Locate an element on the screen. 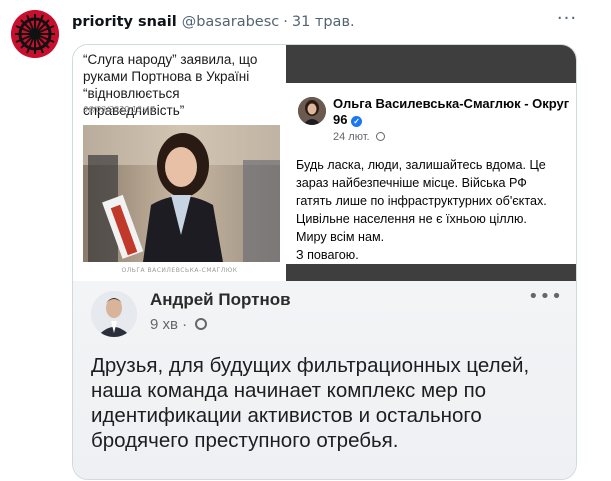 The width and height of the screenshot is (611, 481). verified-icon: ✓ is located at coordinates (357, 121).